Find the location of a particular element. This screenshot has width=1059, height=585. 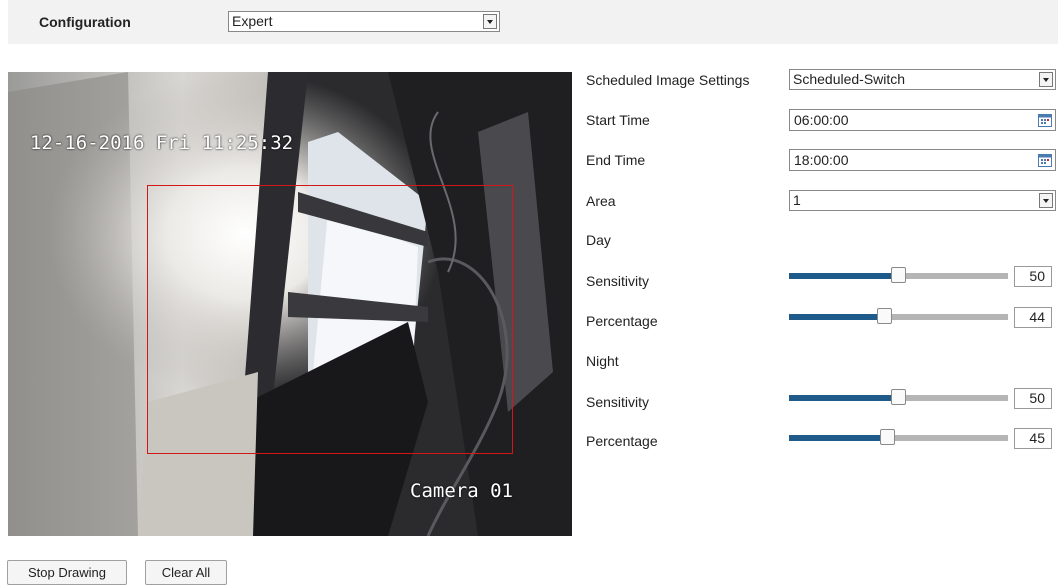

day-percentage-label: Percentage is located at coordinates (622, 321).